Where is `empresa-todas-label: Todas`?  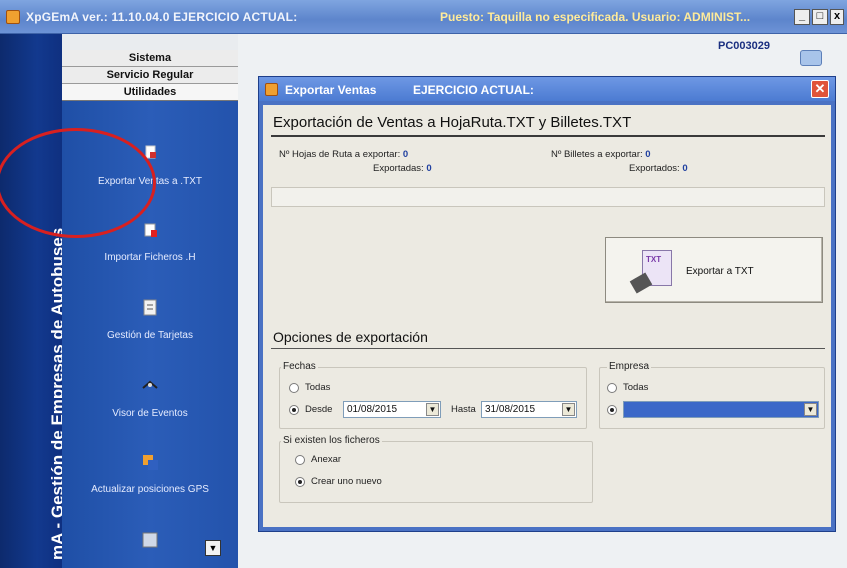 empresa-todas-label: Todas is located at coordinates (636, 387).